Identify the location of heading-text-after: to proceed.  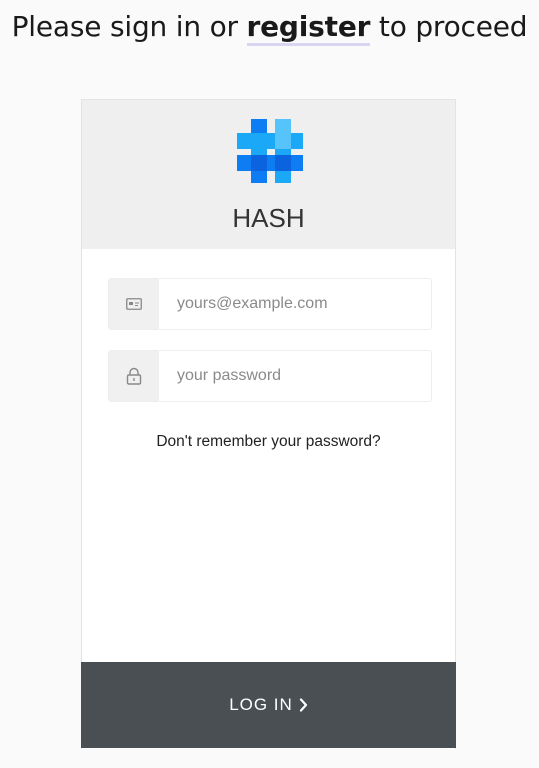
(449, 26).